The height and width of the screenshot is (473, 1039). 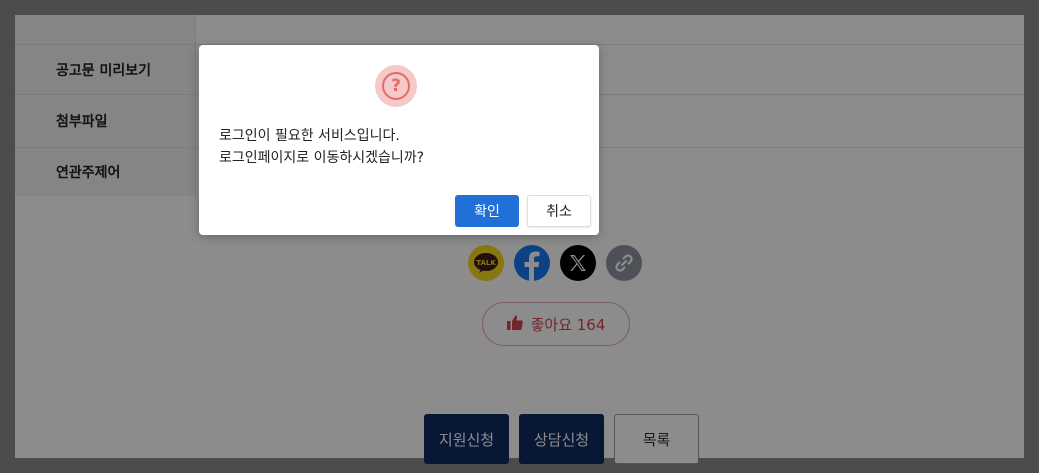 What do you see at coordinates (559, 211) in the screenshot?
I see `cancel-button: 취소` at bounding box center [559, 211].